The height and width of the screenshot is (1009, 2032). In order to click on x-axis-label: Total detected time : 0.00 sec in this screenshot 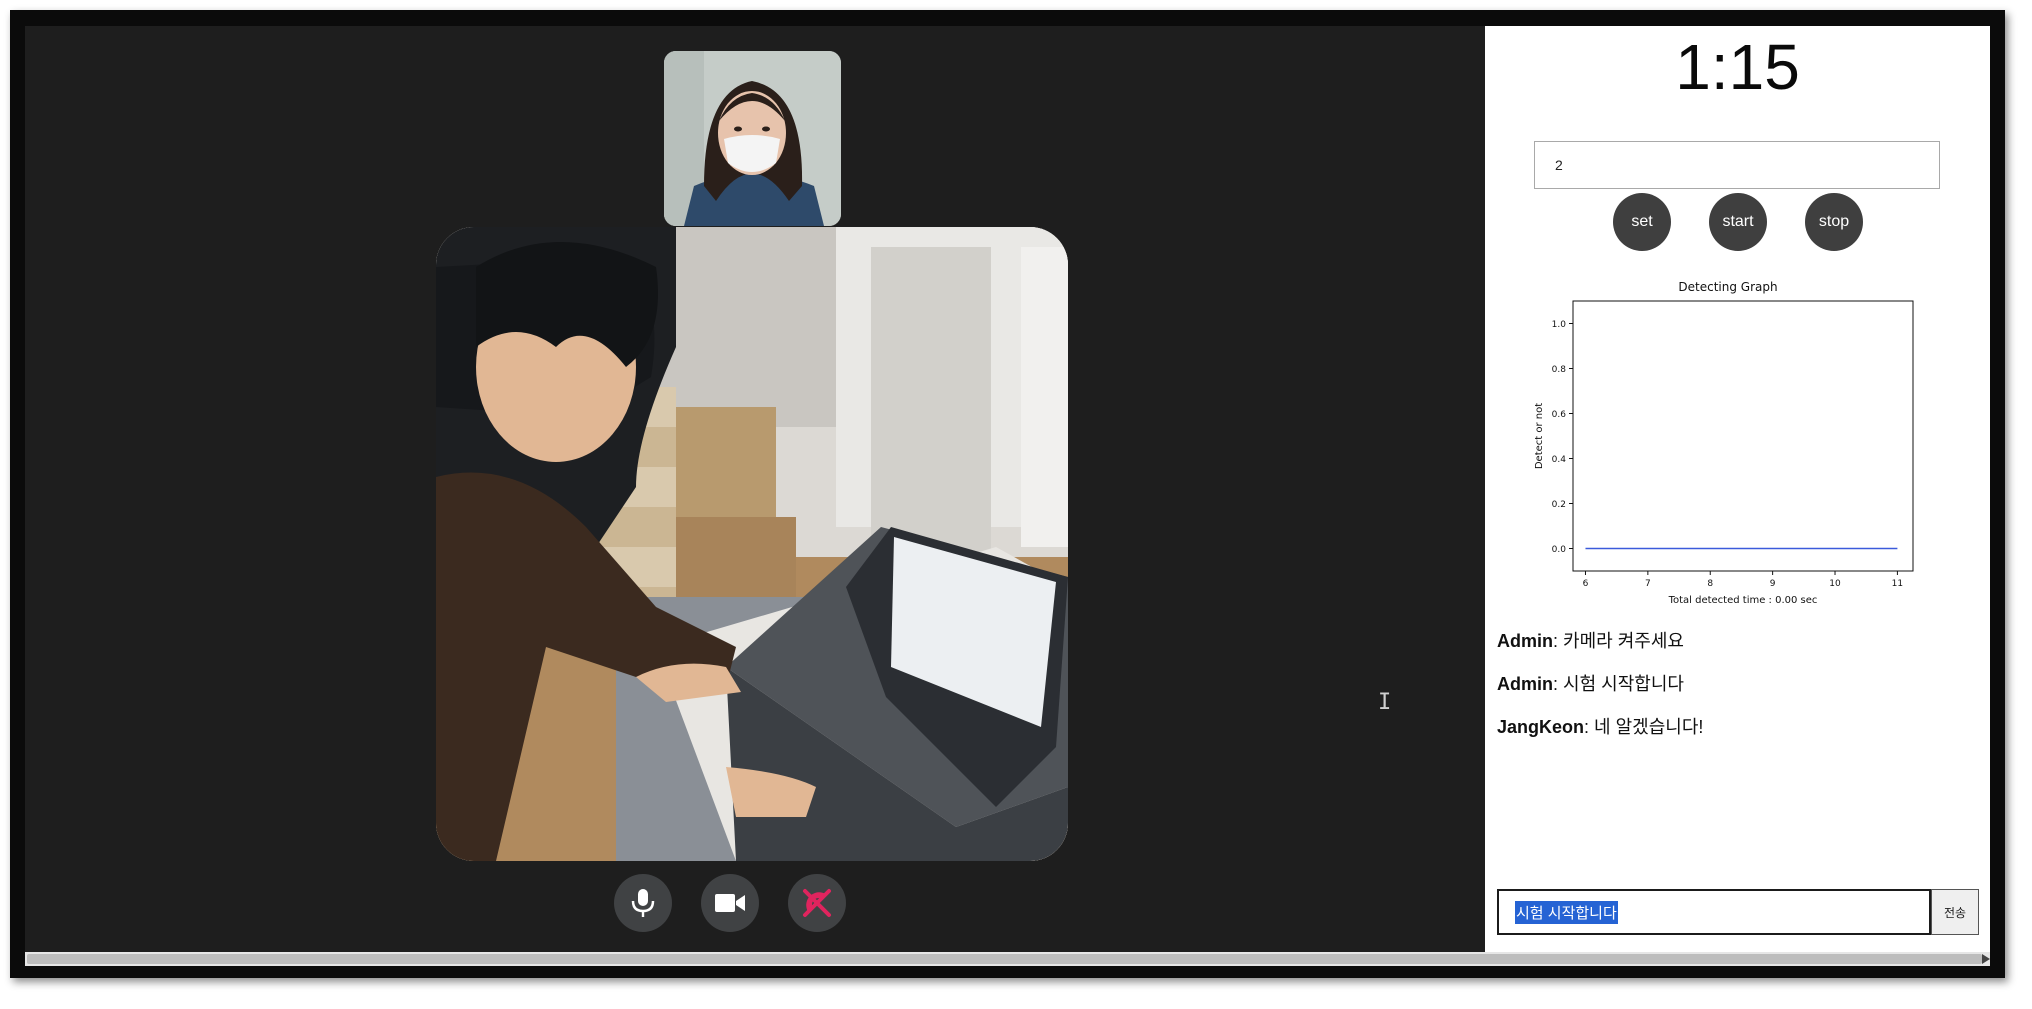, I will do `click(1743, 600)`.